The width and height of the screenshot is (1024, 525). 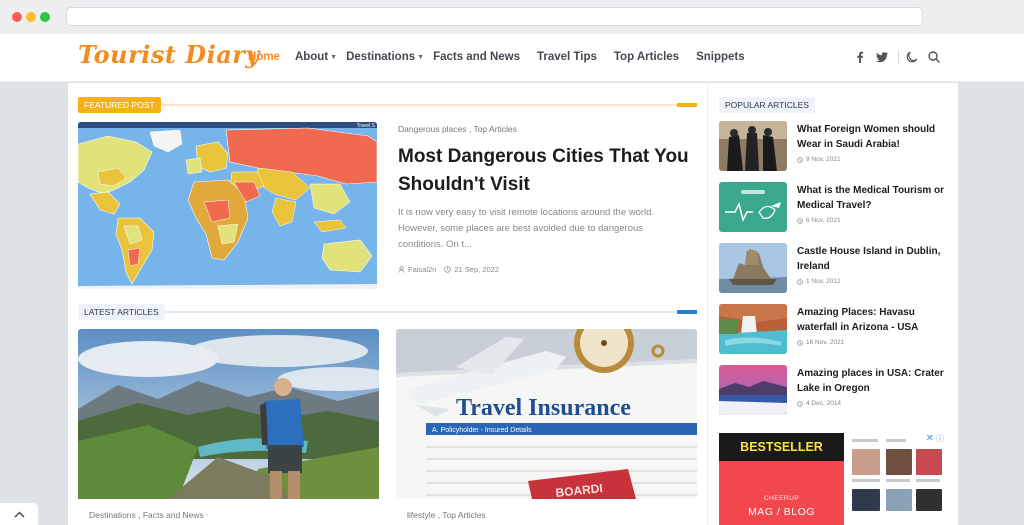 I want to click on nav-item-snippets: Snippets, so click(x=720, y=57).